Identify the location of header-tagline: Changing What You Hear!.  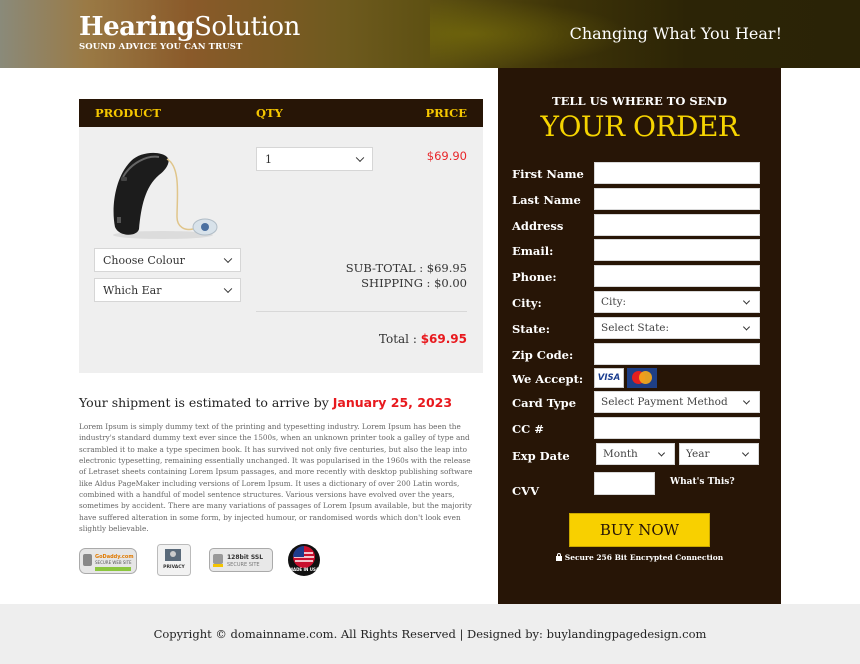
(675, 33).